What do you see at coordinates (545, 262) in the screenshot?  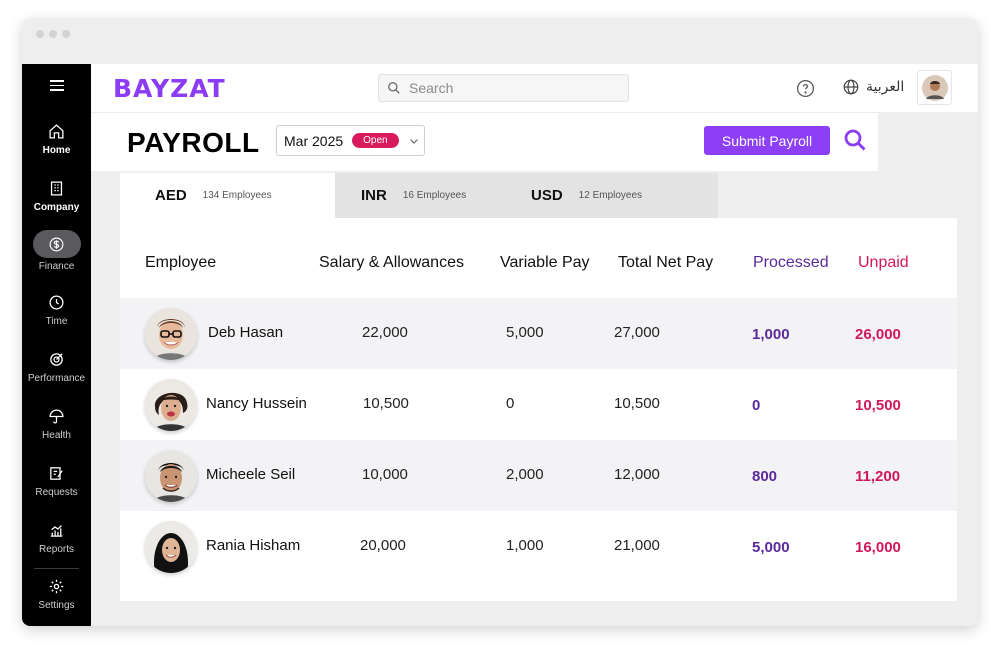 I see `column-header-variable: Variable Pay` at bounding box center [545, 262].